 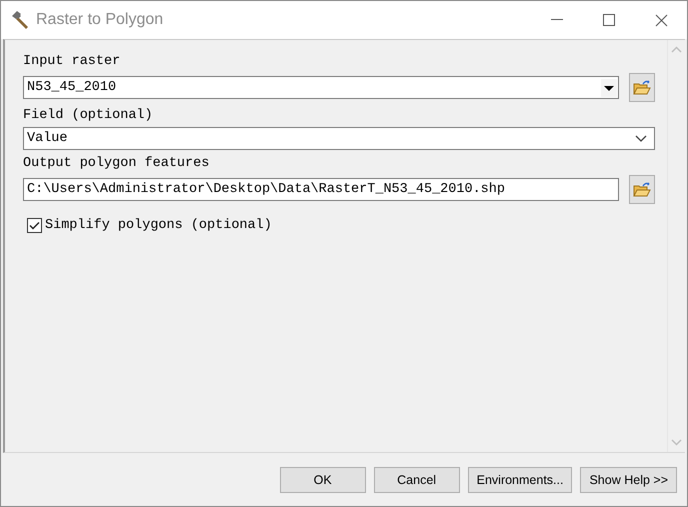 What do you see at coordinates (72, 62) in the screenshot?
I see `field-label: Input raster` at bounding box center [72, 62].